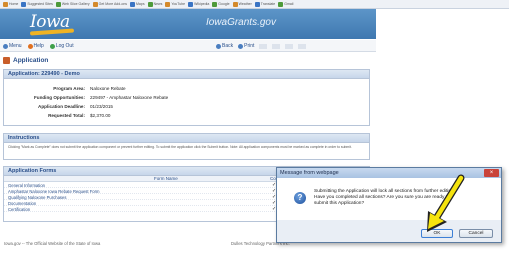 This screenshot has width=509, height=259. I want to click on favorite-link: Translate, so click(265, 4).